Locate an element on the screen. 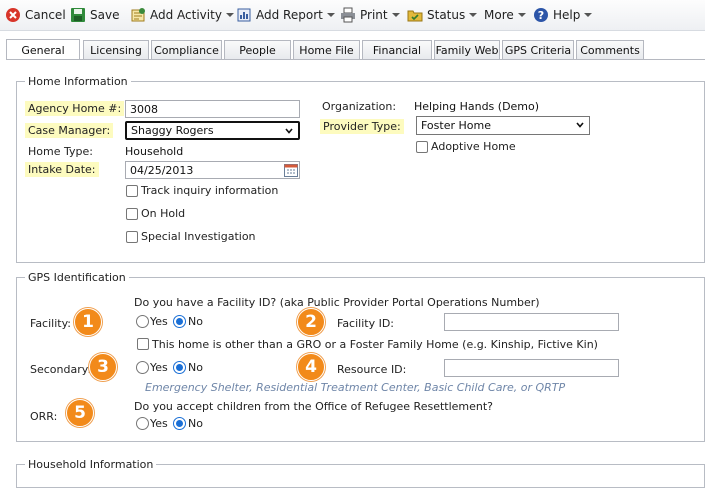 The height and width of the screenshot is (488, 705). status-icon is located at coordinates (415, 15).